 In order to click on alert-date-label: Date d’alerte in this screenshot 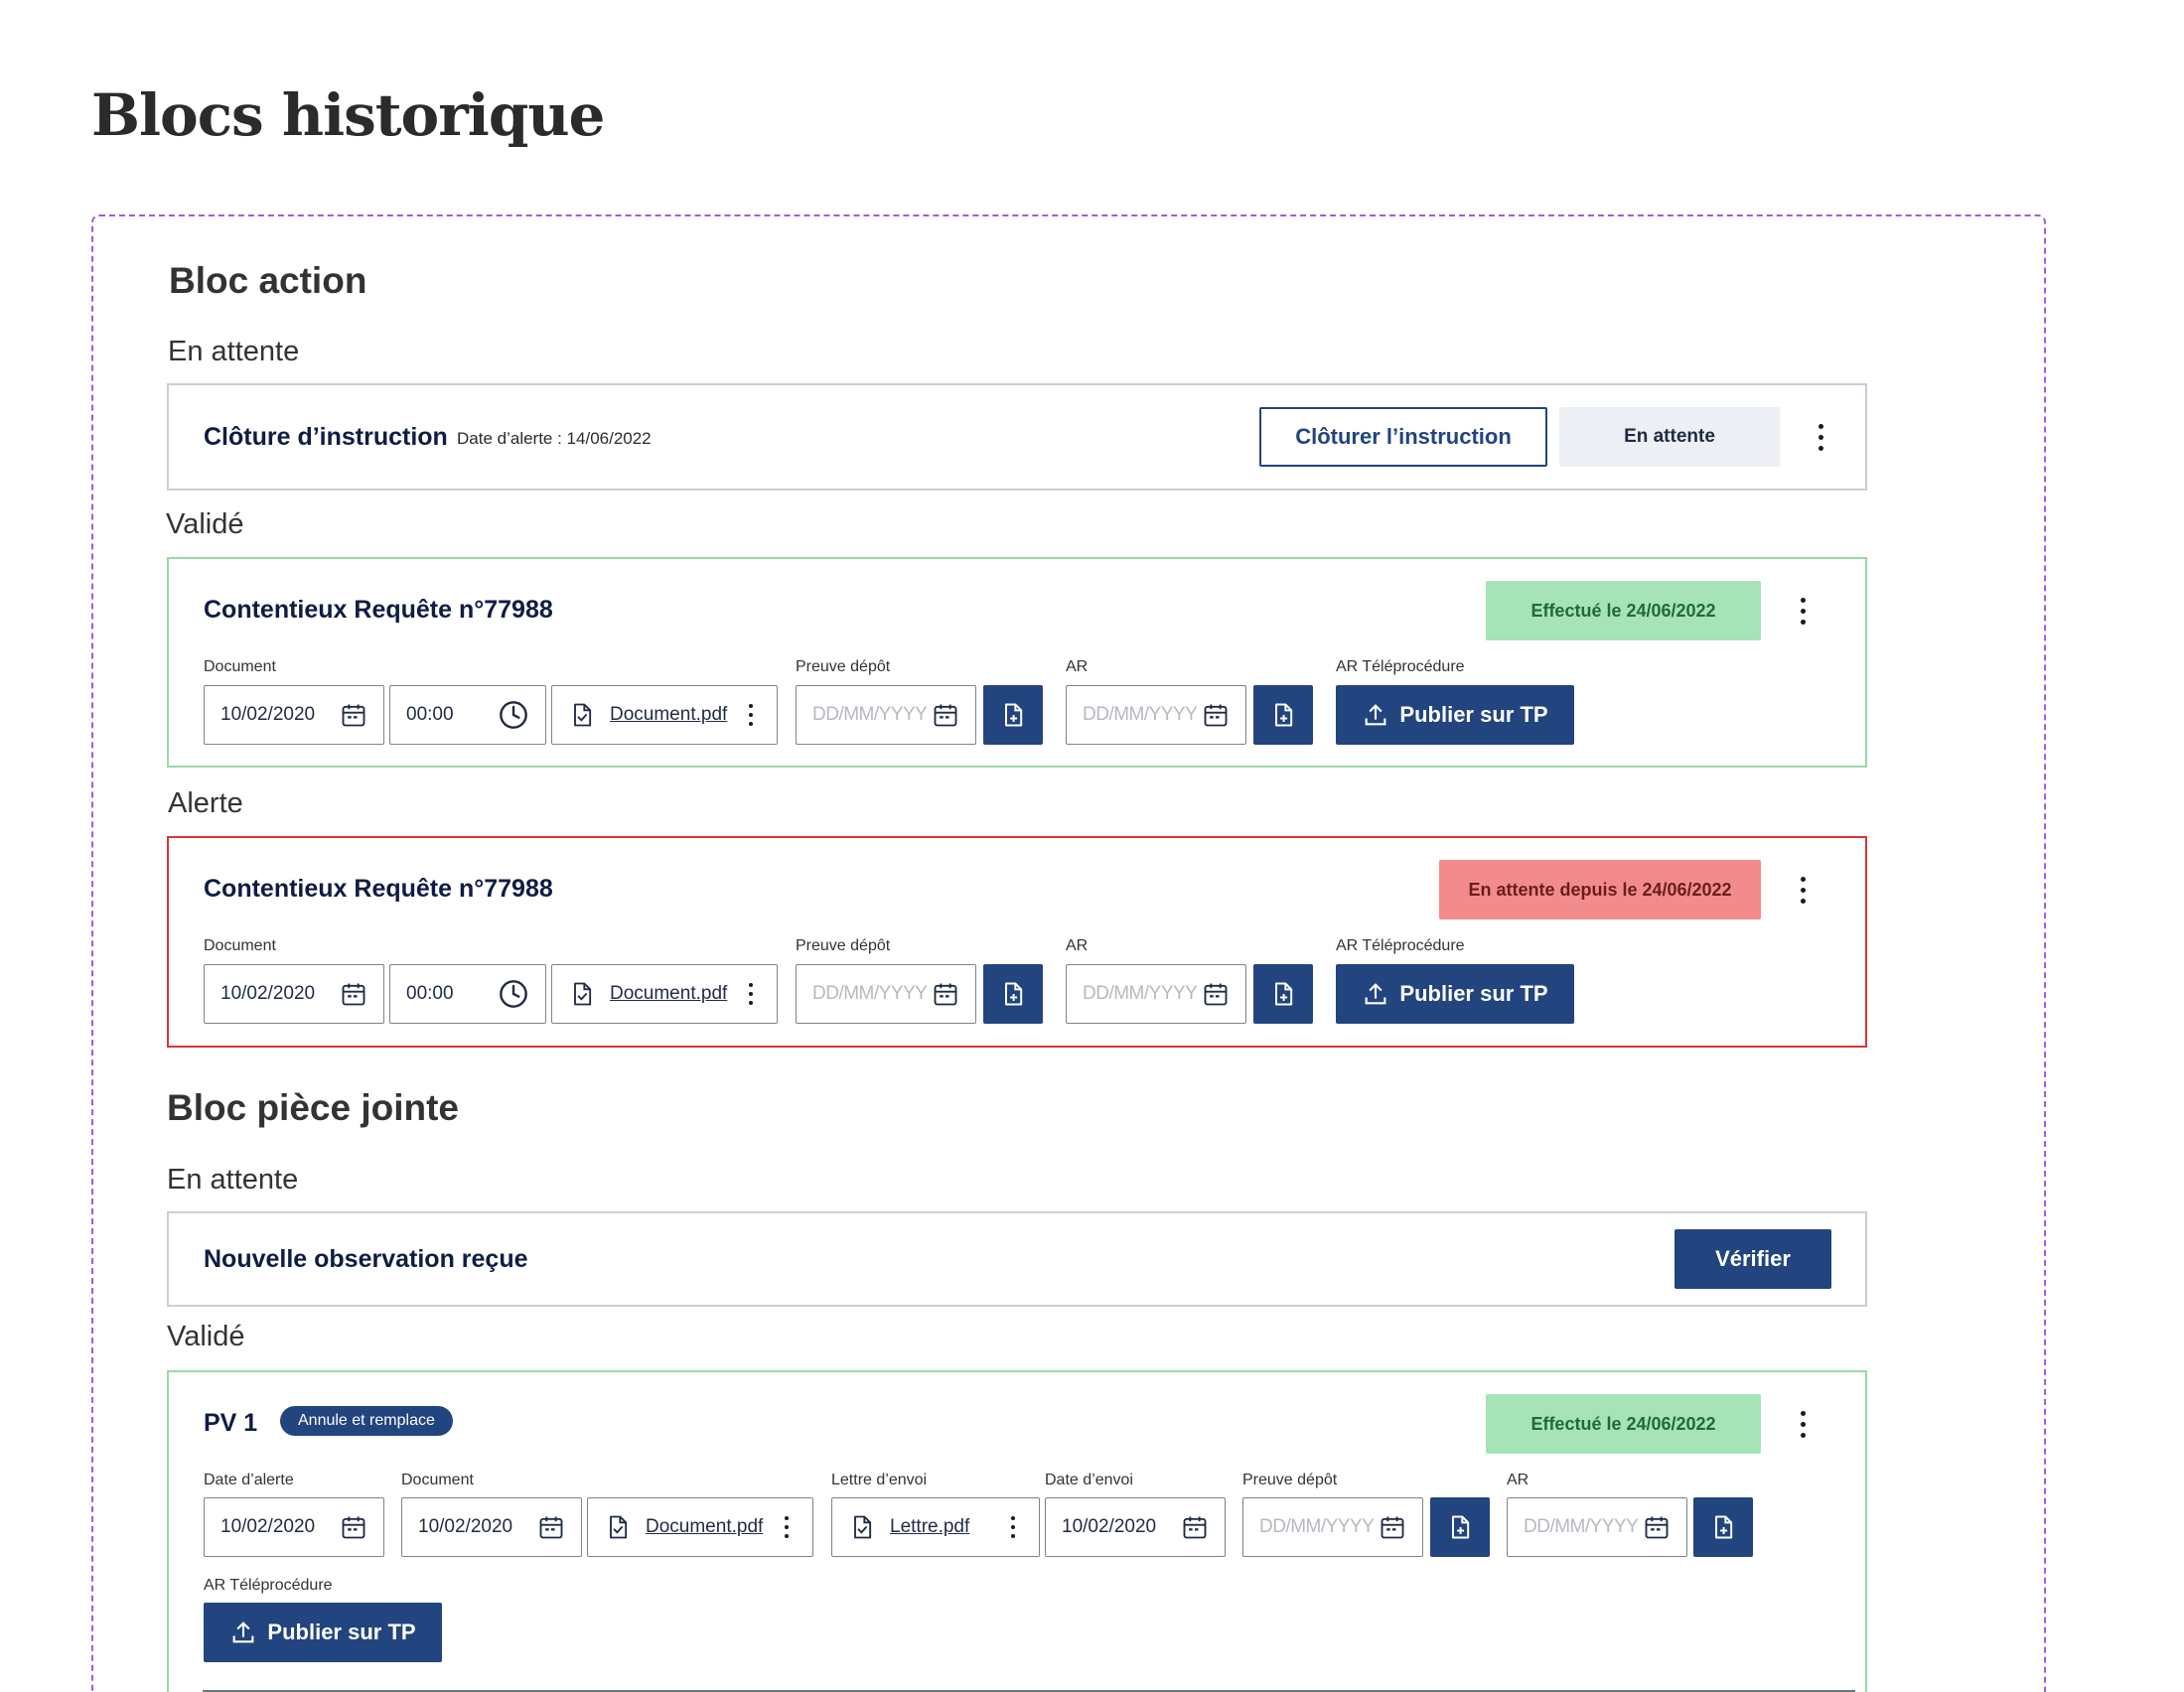, I will do `click(249, 1480)`.